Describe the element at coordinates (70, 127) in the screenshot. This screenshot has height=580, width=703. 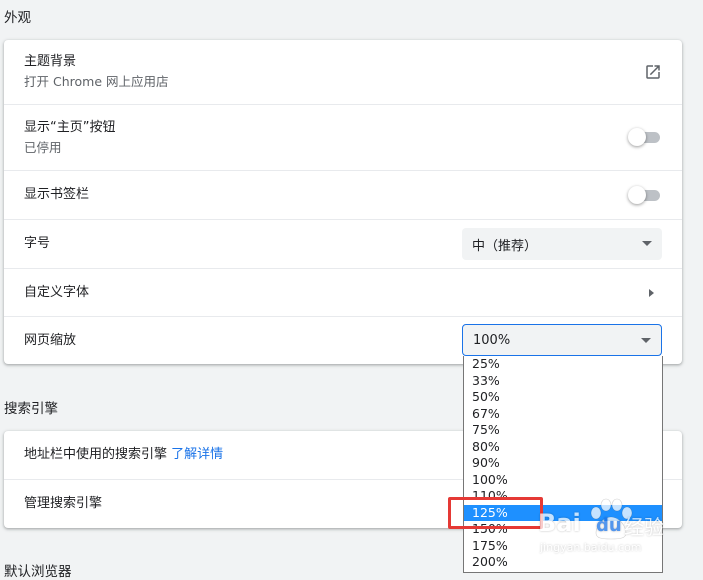
I see `home-button-title: 显示“主页”按钮` at that location.